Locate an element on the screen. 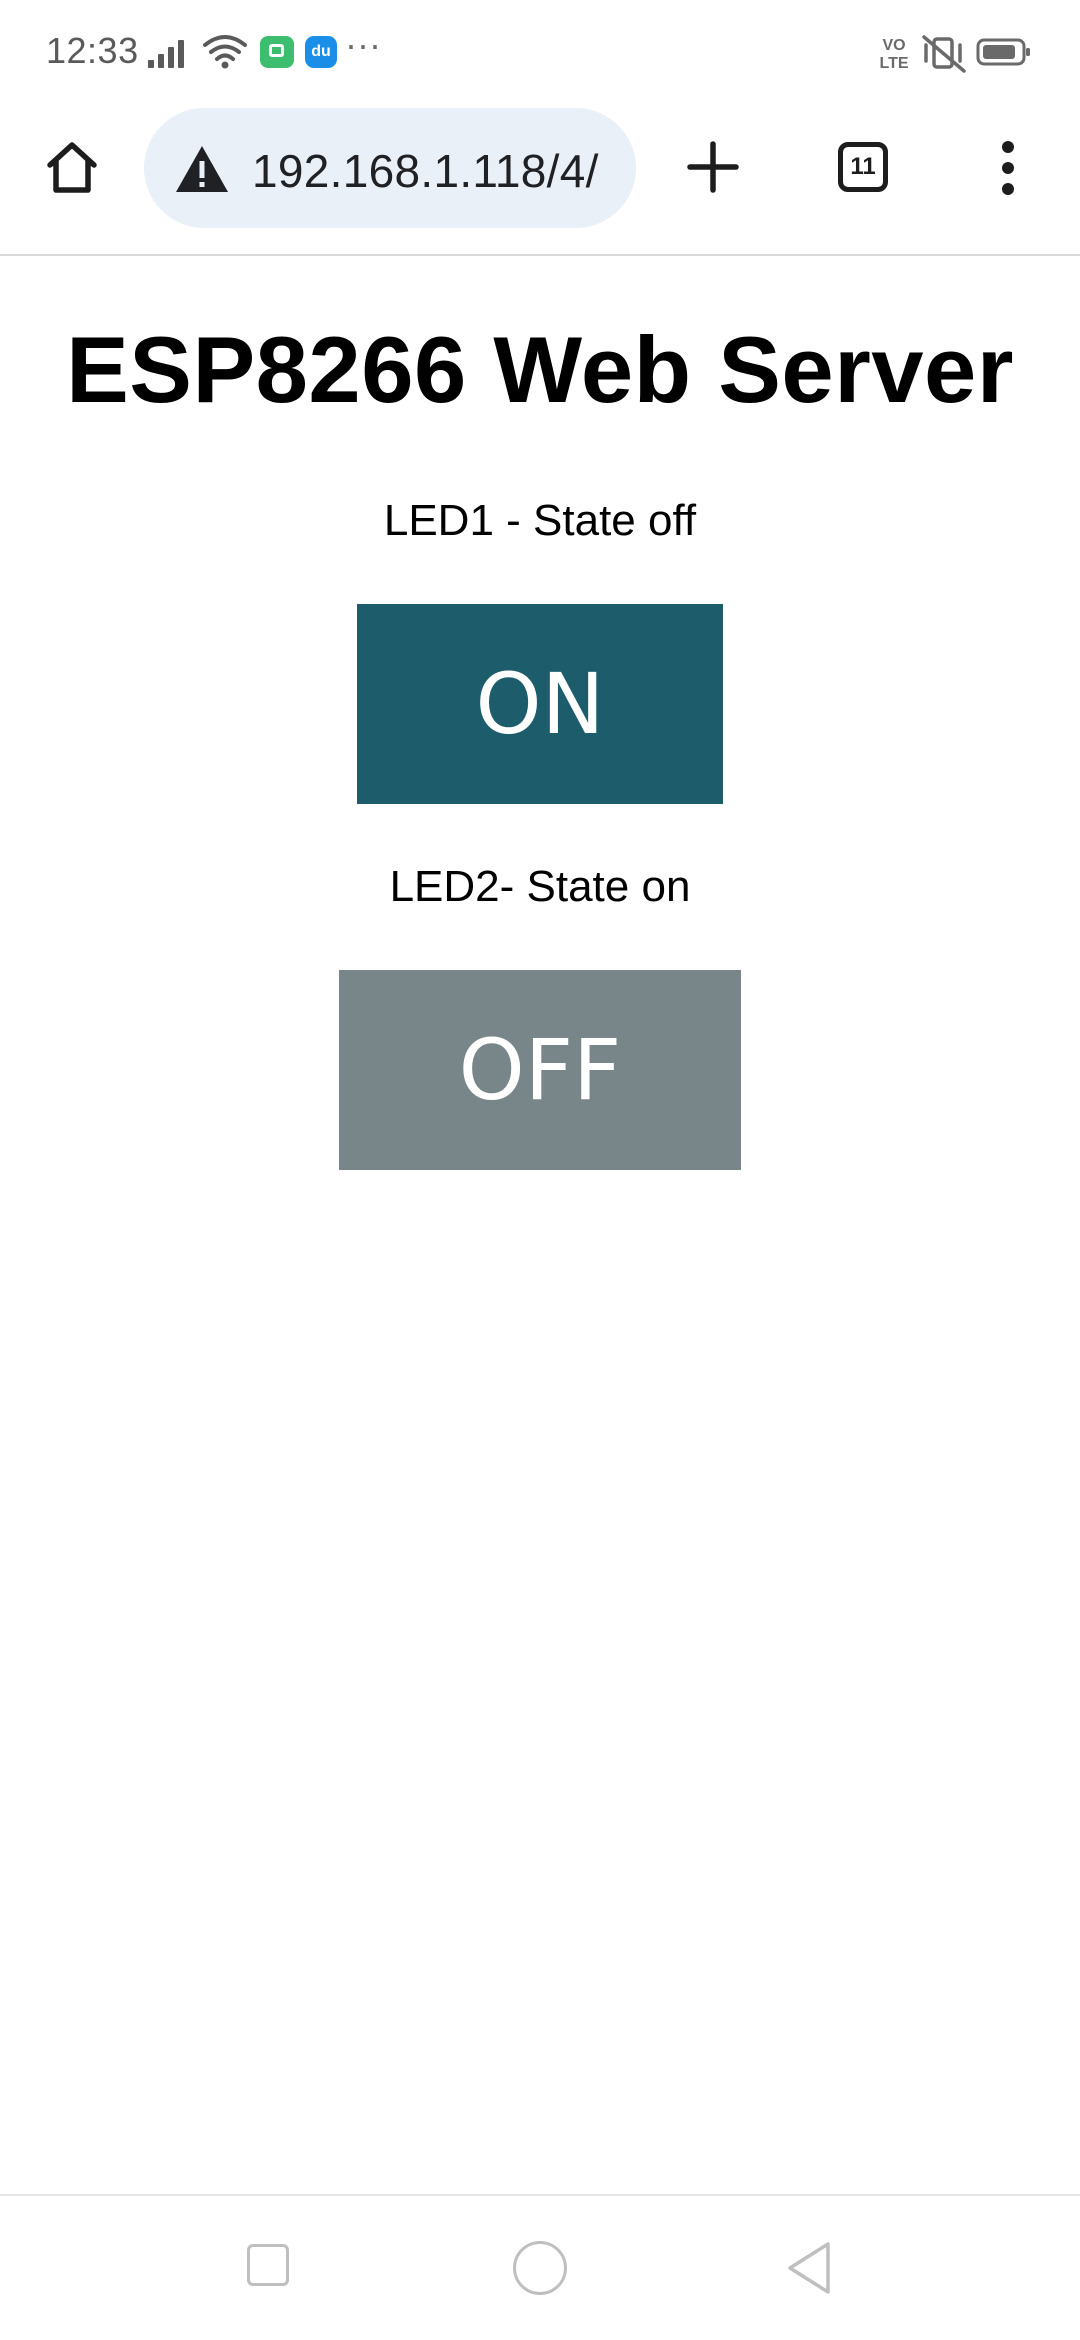 This screenshot has height=2340, width=1080. recents-icon is located at coordinates (268, 2265).